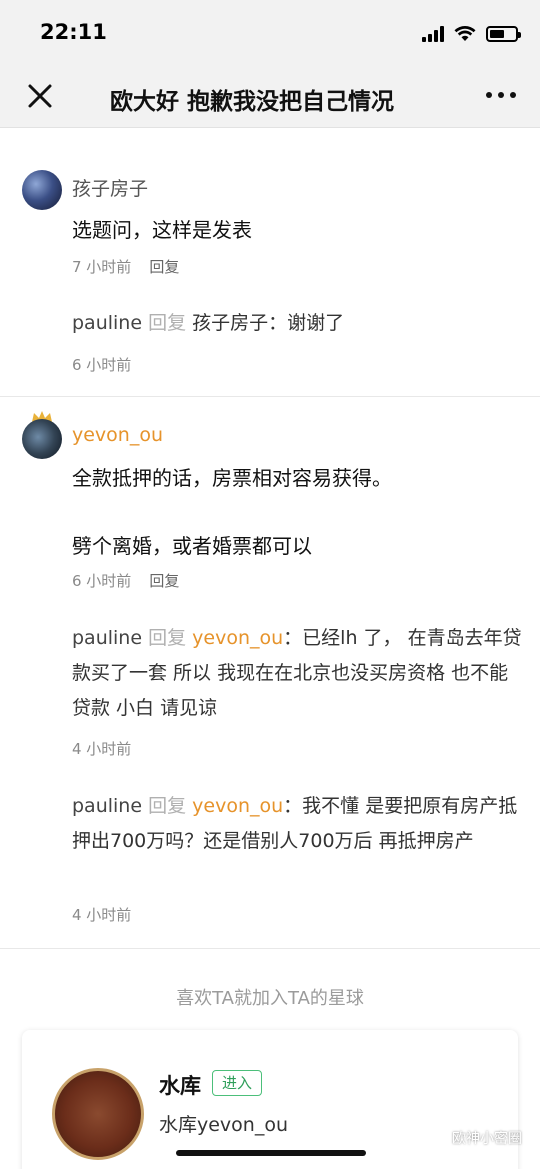 The height and width of the screenshot is (1169, 540). I want to click on watermark-label: 欧神小密圈, so click(487, 1139).